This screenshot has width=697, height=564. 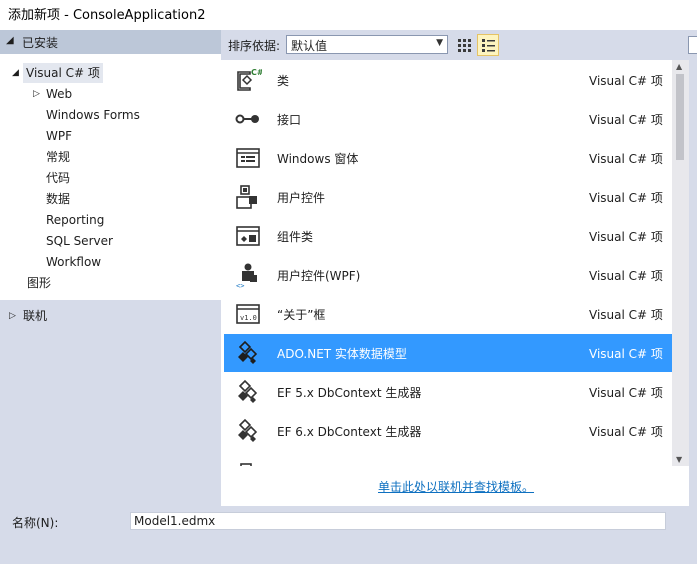 What do you see at coordinates (246, 276) in the screenshot?
I see `wpf-user-control-icon: <>` at bounding box center [246, 276].